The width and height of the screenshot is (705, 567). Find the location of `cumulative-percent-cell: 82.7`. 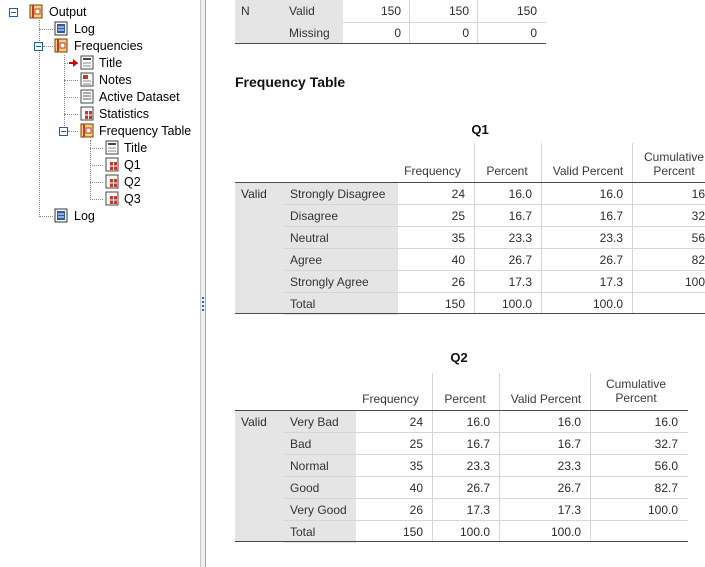

cumulative-percent-cell: 82.7 is located at coordinates (666, 488).